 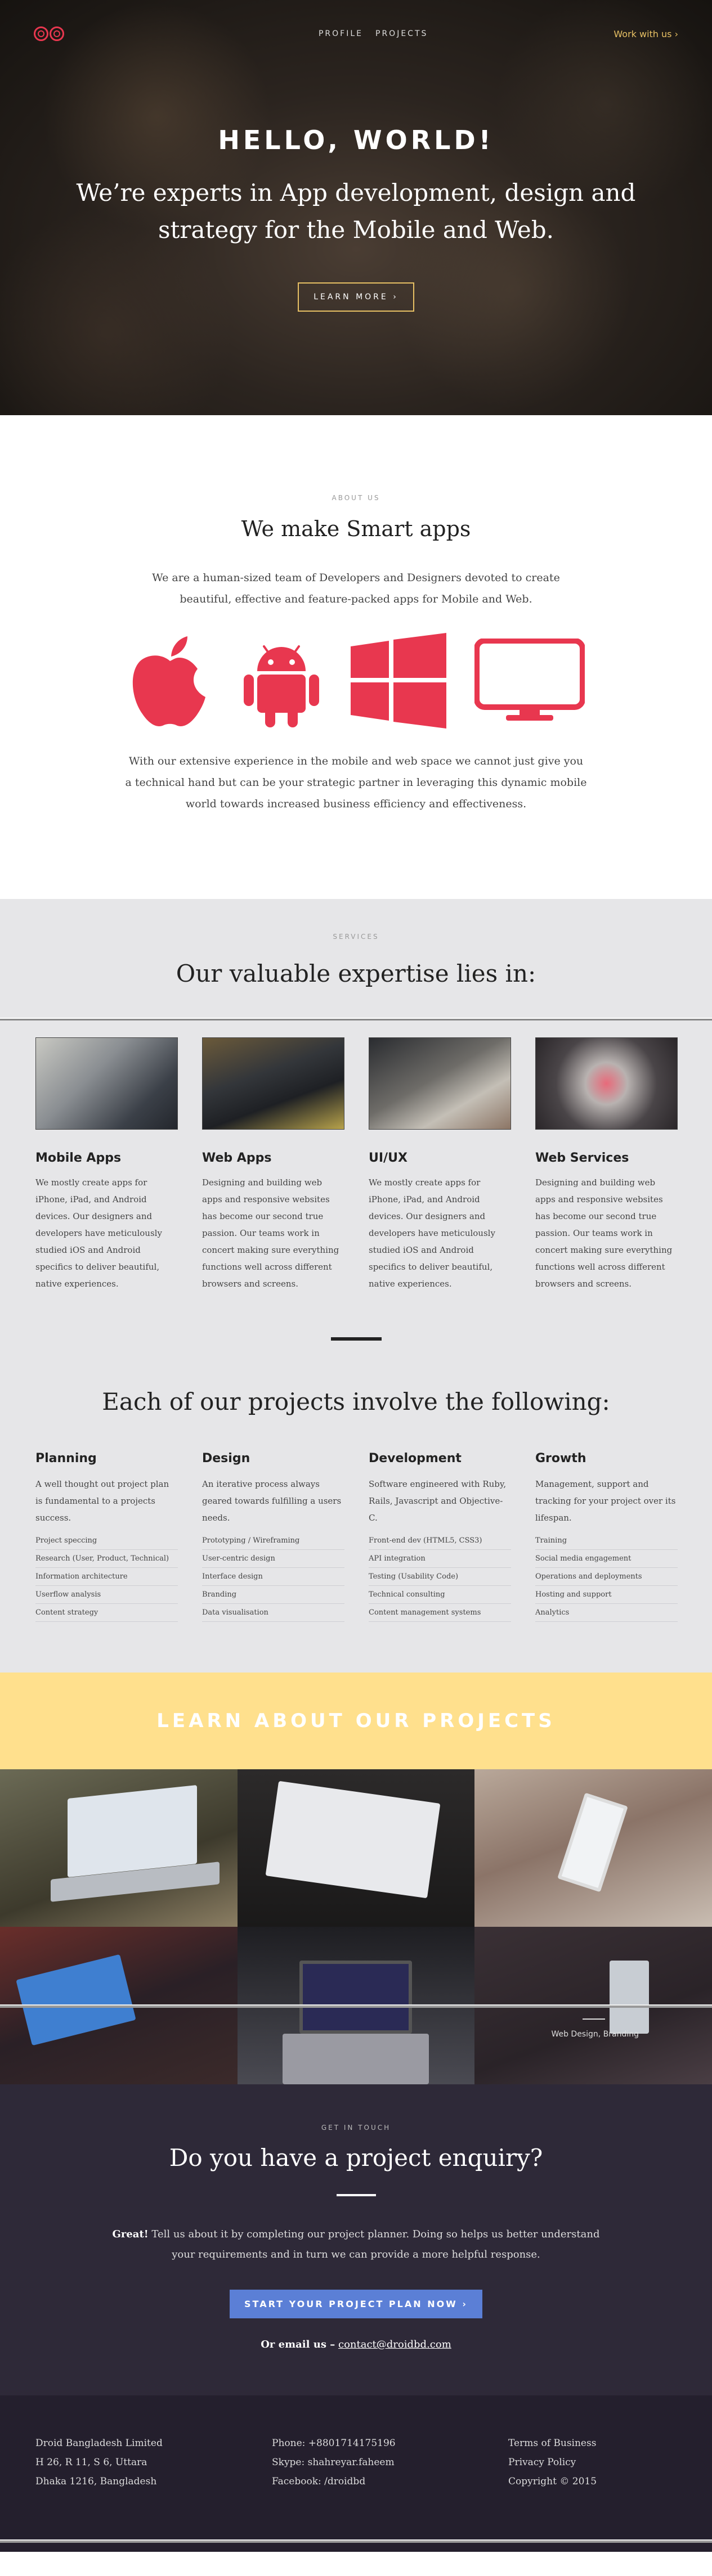 I want to click on service-title: Web Apps, so click(x=237, y=1158).